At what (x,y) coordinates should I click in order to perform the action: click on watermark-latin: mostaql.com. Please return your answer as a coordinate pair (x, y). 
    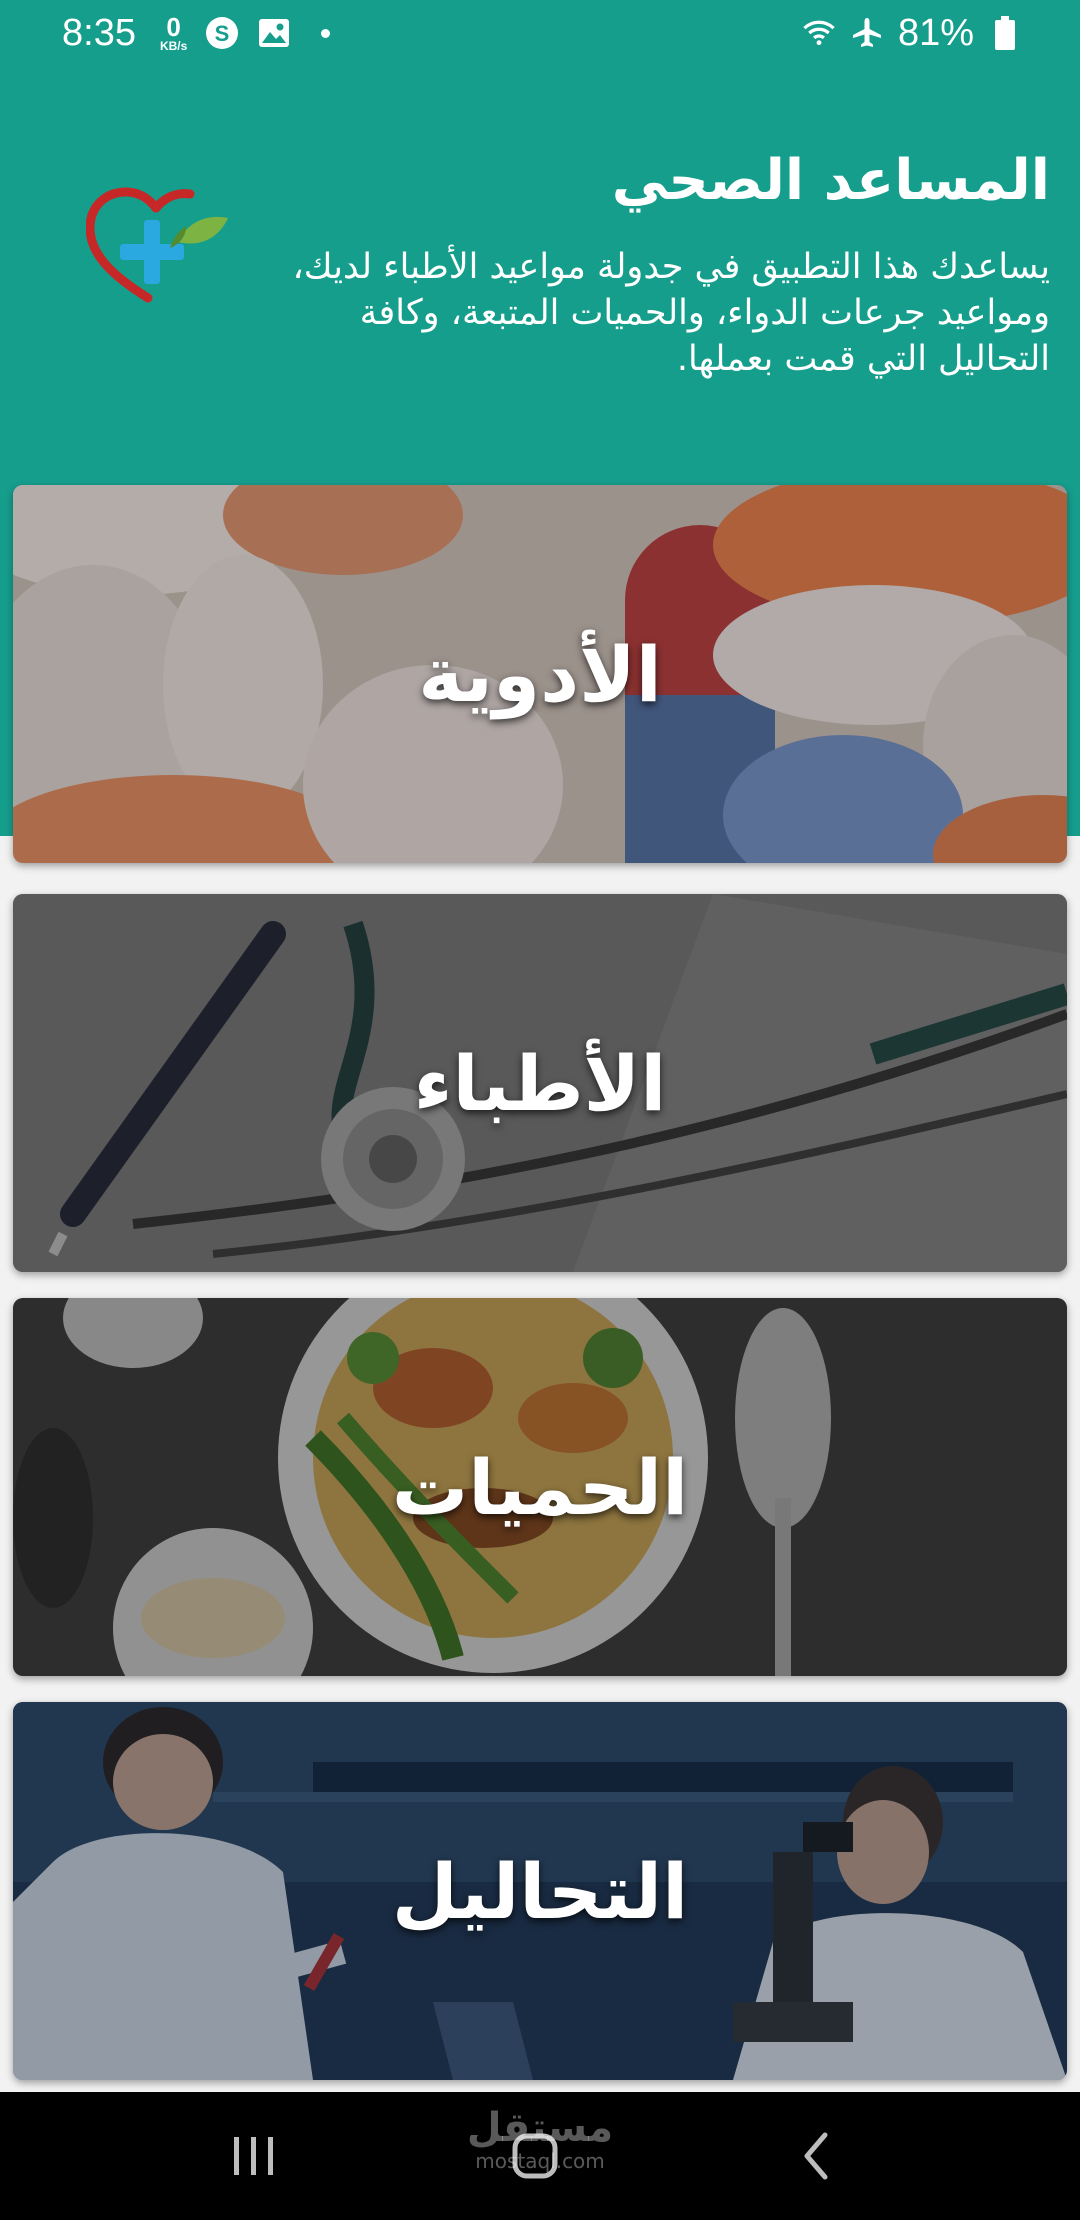
    Looking at the image, I should click on (540, 2161).